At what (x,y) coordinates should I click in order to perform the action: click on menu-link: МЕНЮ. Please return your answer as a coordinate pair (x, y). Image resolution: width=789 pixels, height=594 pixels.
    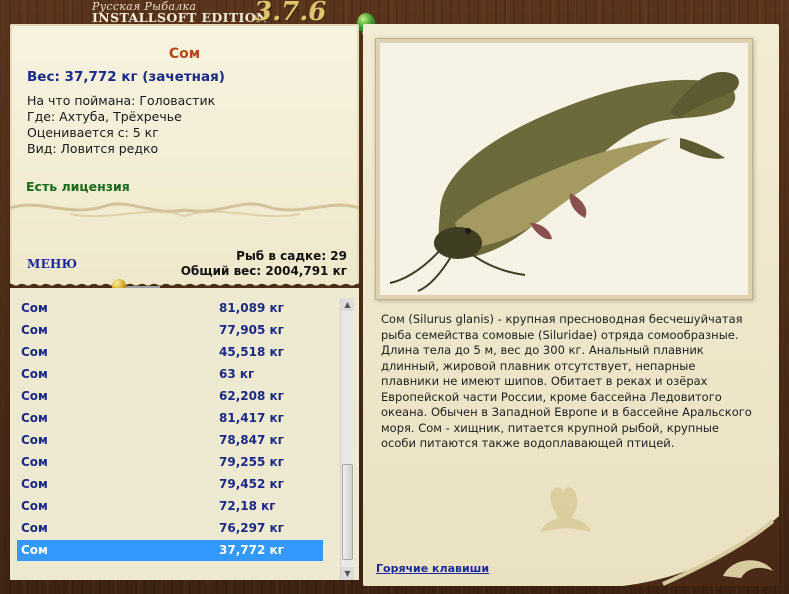
    Looking at the image, I should click on (52, 264).